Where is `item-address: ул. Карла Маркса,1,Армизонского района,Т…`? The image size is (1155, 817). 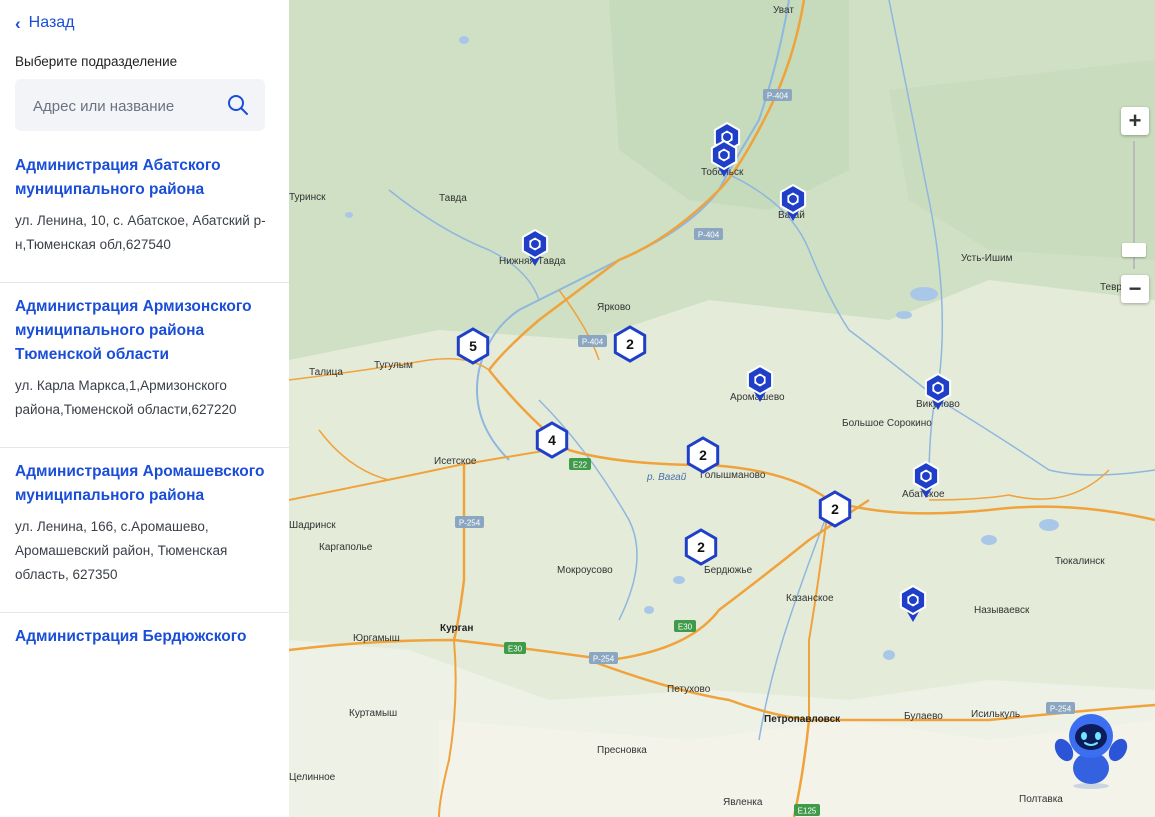
item-address: ул. Карла Маркса,1,Армизонского района,Т… is located at coordinates (126, 397).